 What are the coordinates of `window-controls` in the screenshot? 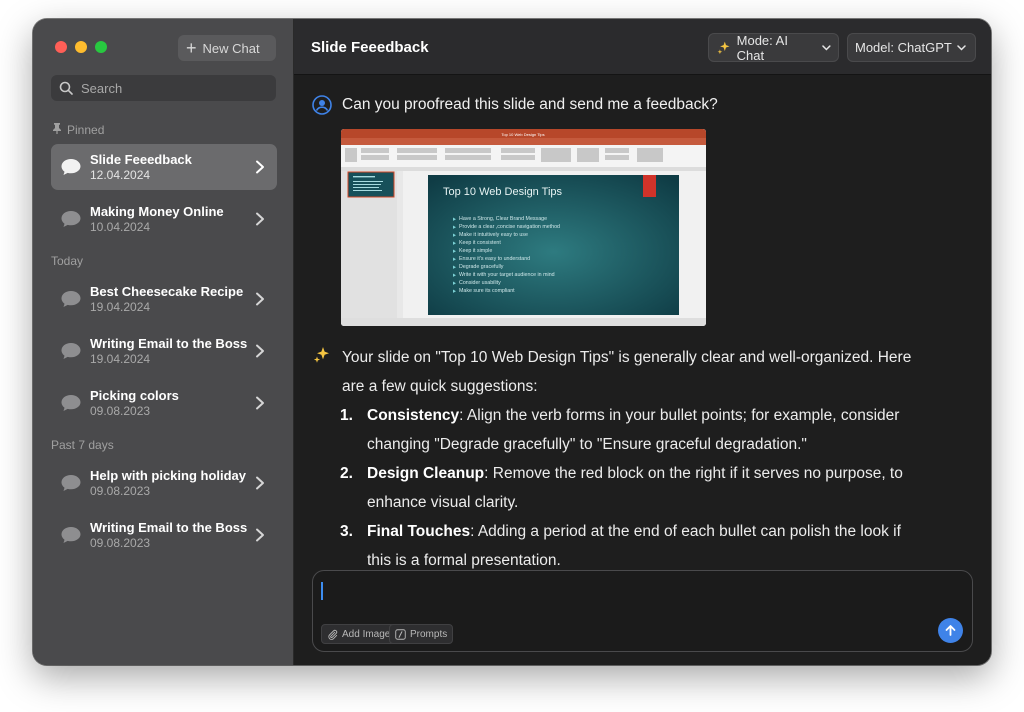 It's located at (81, 47).